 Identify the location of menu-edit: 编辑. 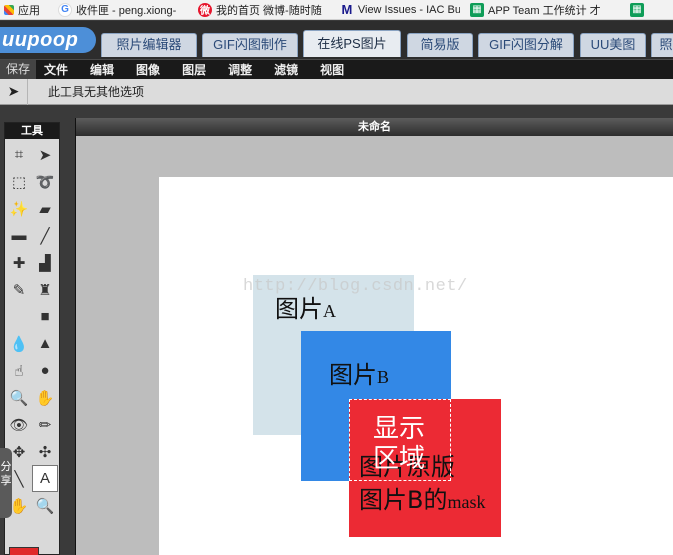
(102, 69).